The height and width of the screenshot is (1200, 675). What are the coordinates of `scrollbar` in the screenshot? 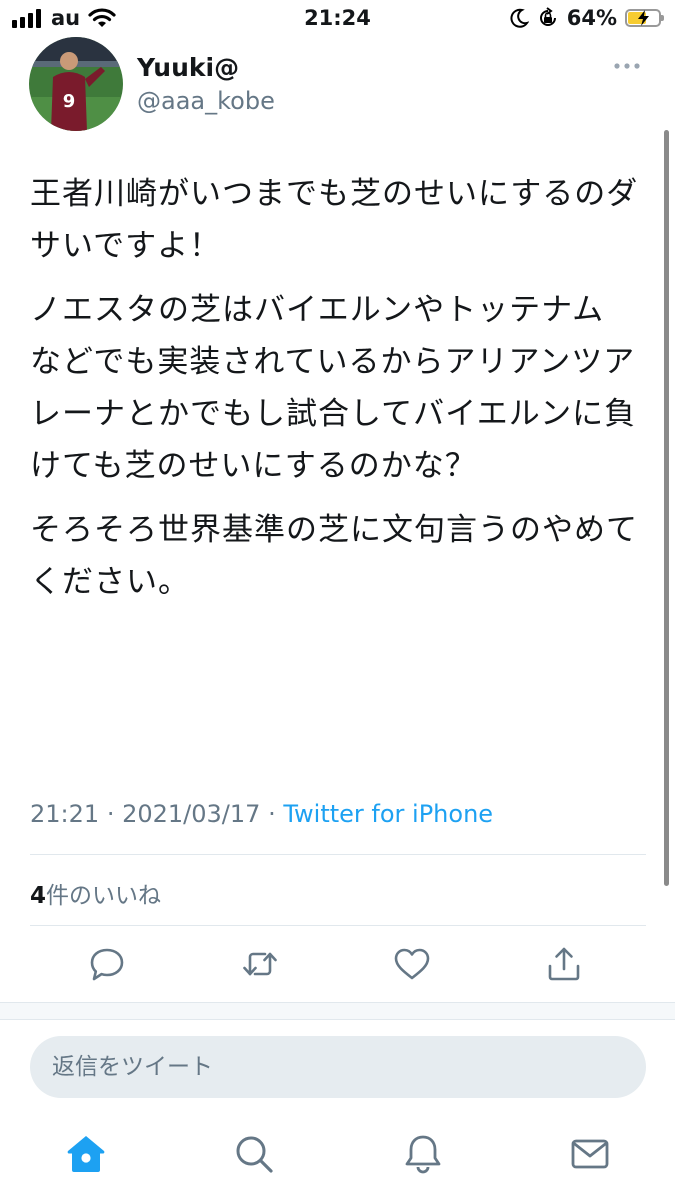 It's located at (666, 508).